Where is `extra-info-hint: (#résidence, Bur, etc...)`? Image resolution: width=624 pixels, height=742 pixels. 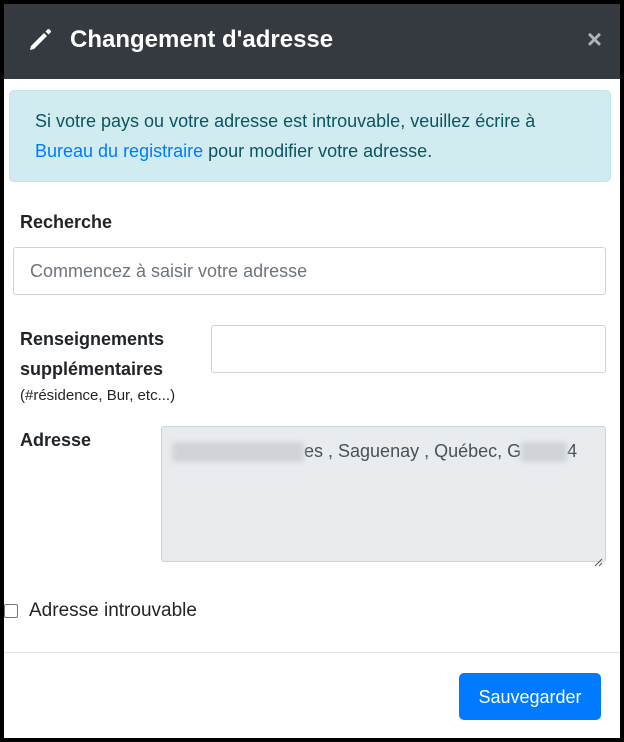
extra-info-hint: (#résidence, Bur, etc...) is located at coordinates (98, 395).